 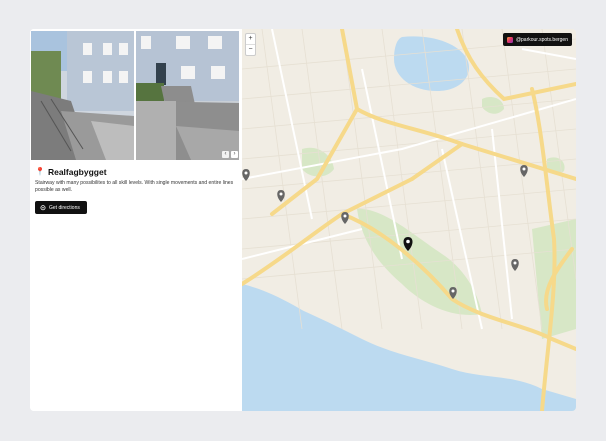 I want to click on zoom-out-button: −, so click(x=250, y=49).